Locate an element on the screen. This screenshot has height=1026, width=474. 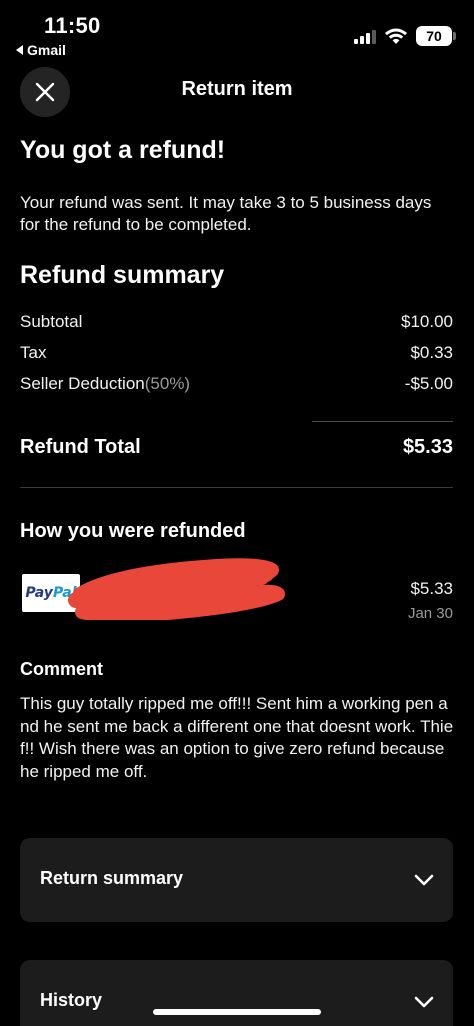
refund-summary-title: Refund summary is located at coordinates (122, 275).